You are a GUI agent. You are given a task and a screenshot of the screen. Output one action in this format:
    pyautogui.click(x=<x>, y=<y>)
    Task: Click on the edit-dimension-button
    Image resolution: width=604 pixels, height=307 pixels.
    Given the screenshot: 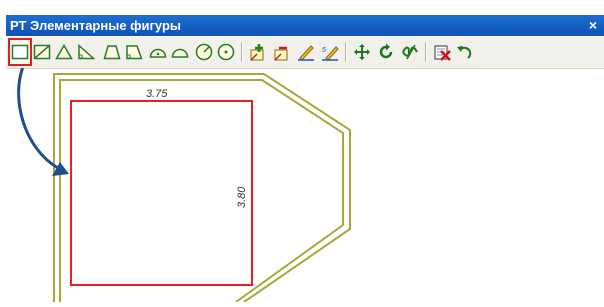 What is the action you would take?
    pyautogui.click(x=306, y=52)
    